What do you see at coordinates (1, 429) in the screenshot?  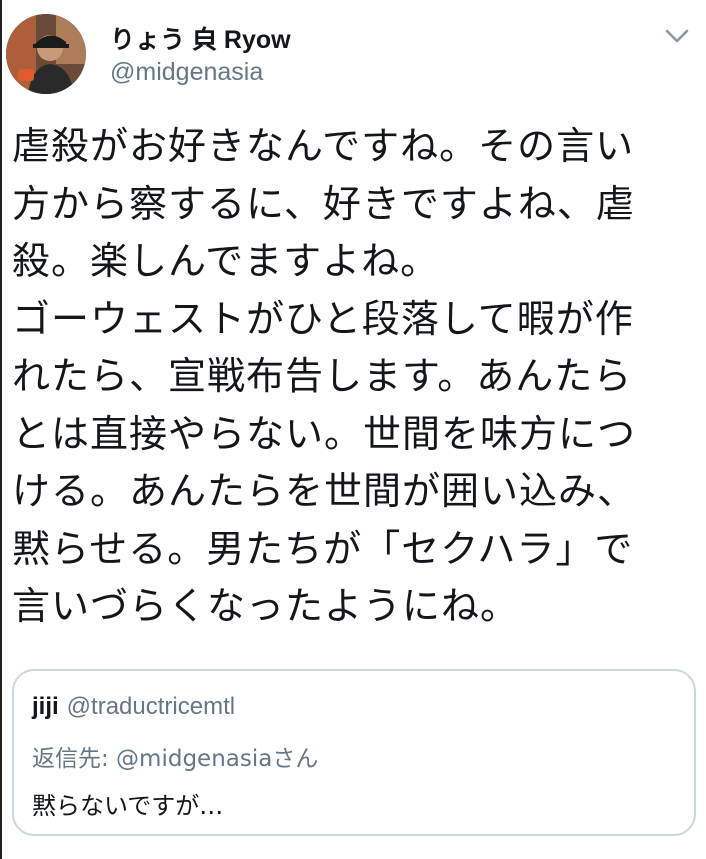 I see `window-edge` at bounding box center [1, 429].